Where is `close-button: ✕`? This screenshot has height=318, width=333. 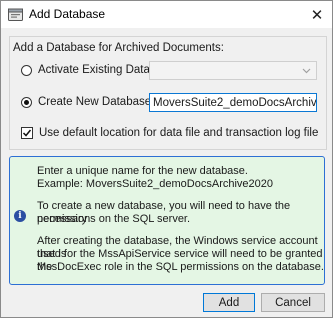
close-button: ✕ is located at coordinates (317, 14).